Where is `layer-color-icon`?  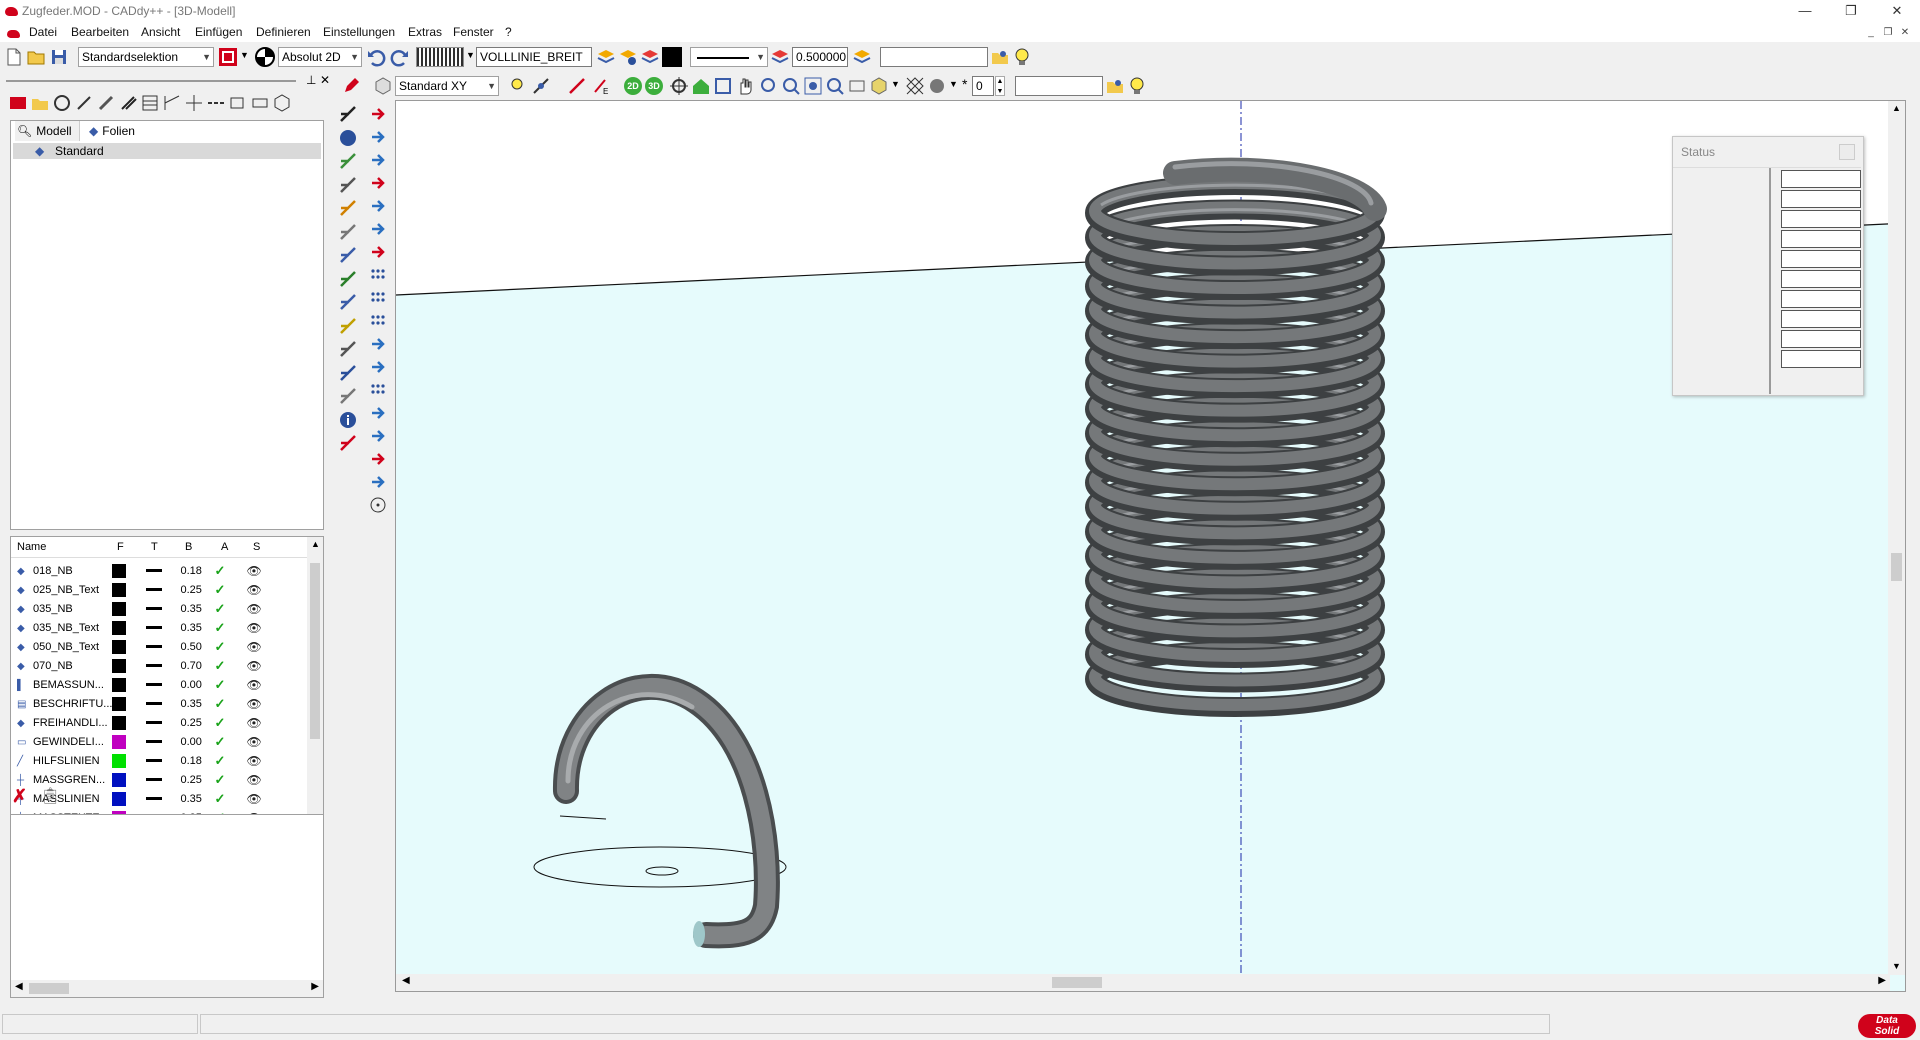
layer-color-icon is located at coordinates (650, 57).